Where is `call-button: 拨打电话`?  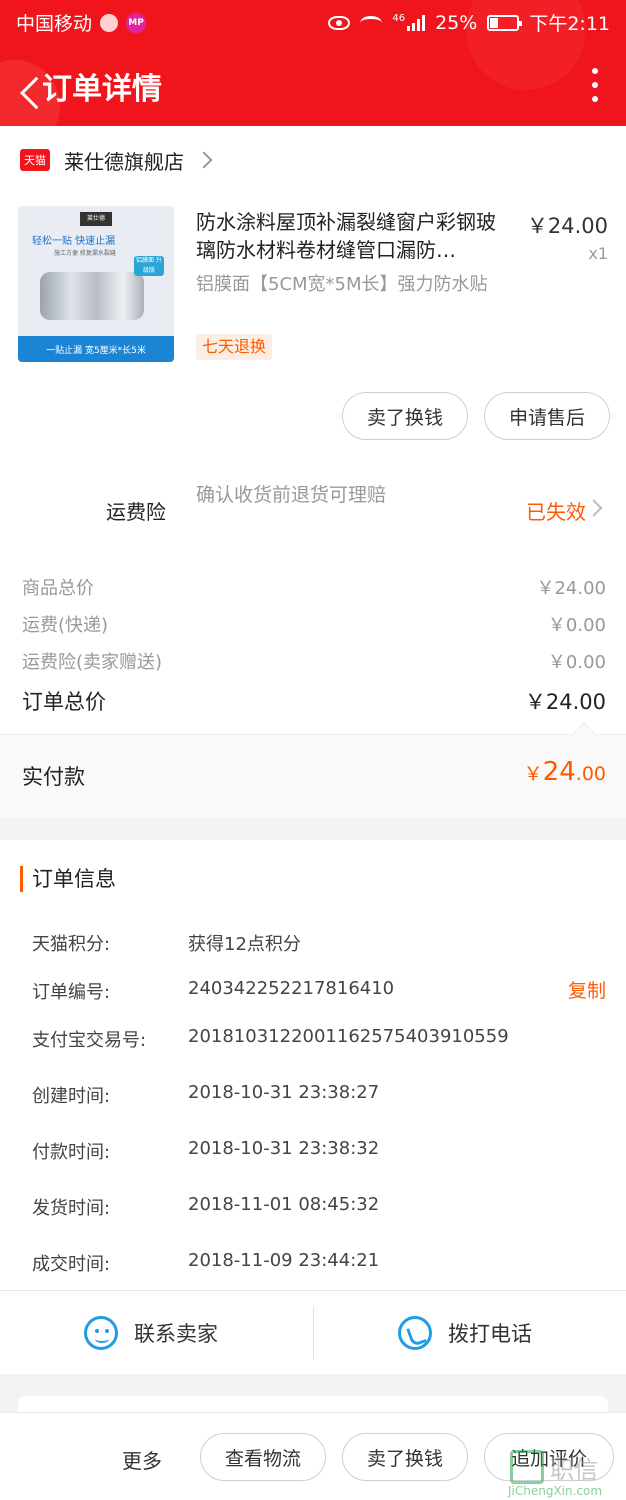
call-button: 拨打电话 is located at coordinates (465, 1333).